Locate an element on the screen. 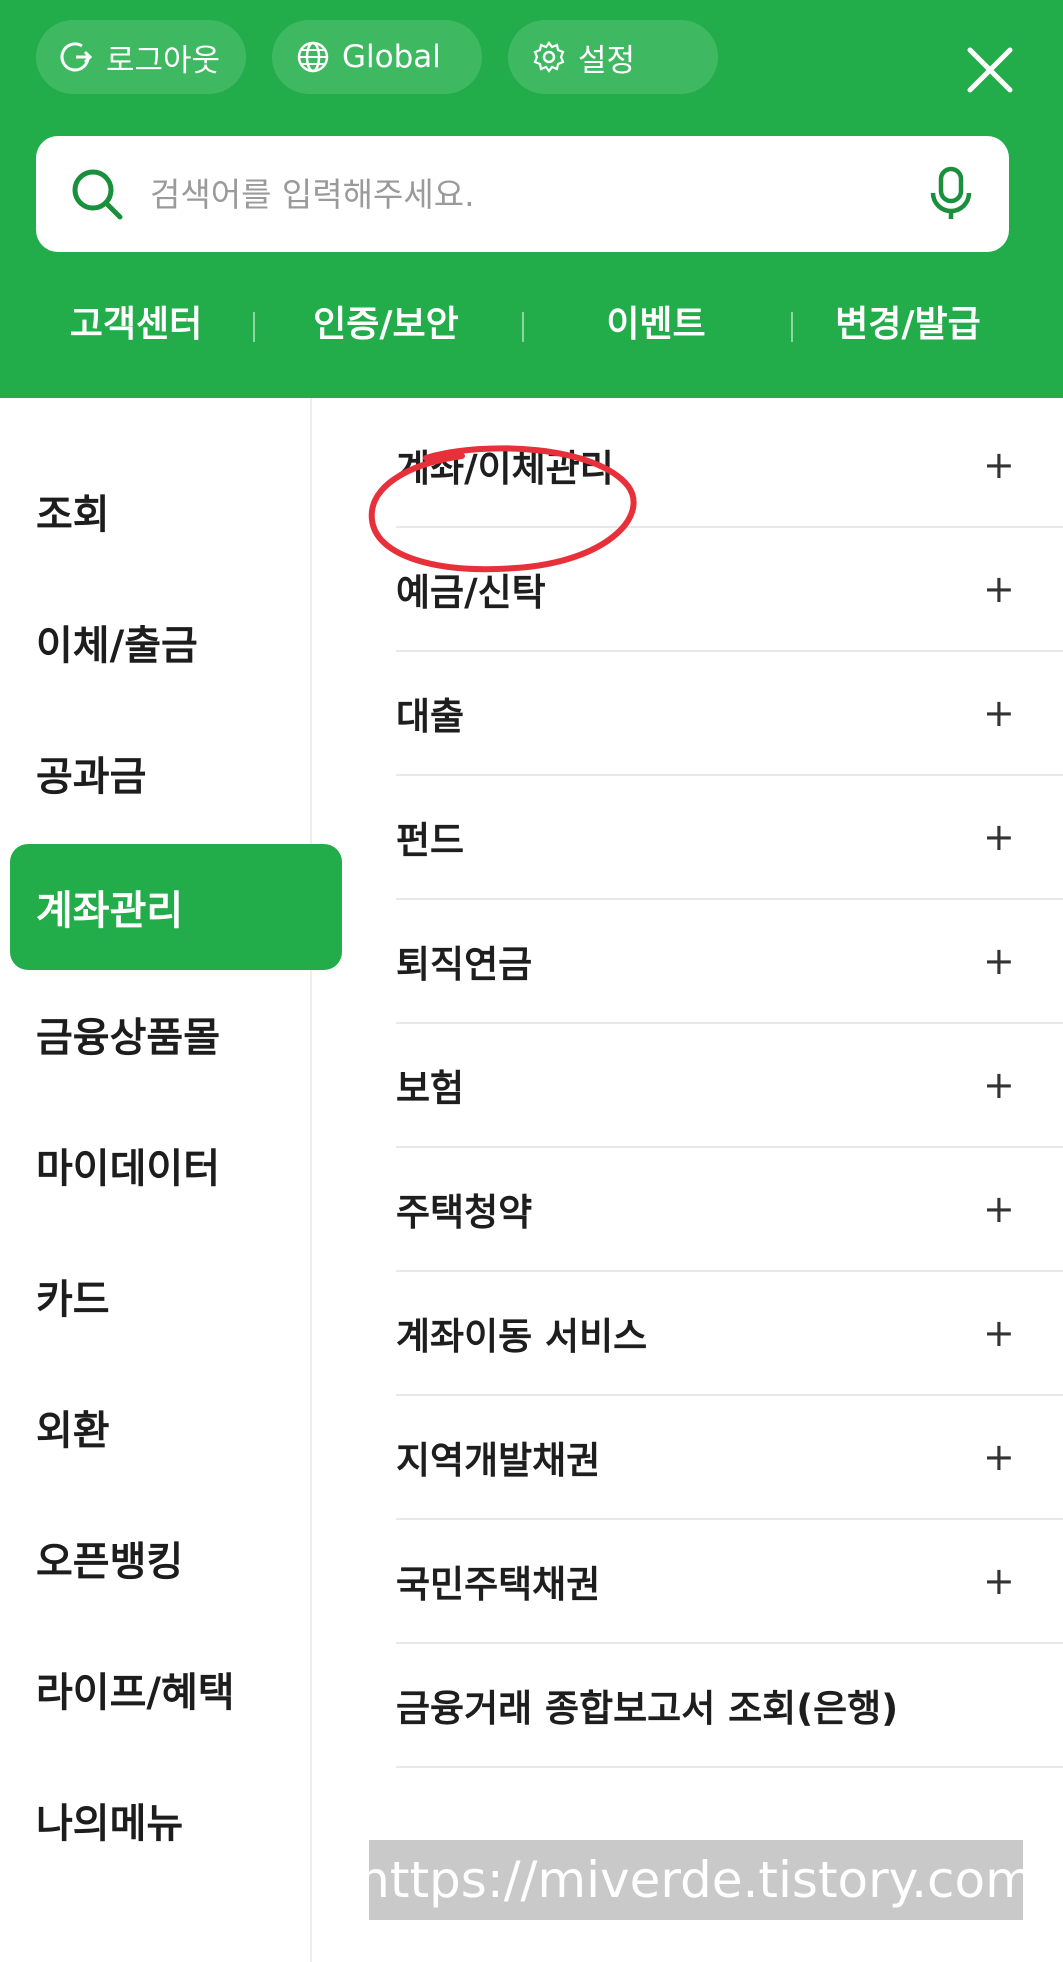 The height and width of the screenshot is (1962, 1063). sidebar-item-open-banking: 오픈뱅킹 is located at coordinates (176, 1558).